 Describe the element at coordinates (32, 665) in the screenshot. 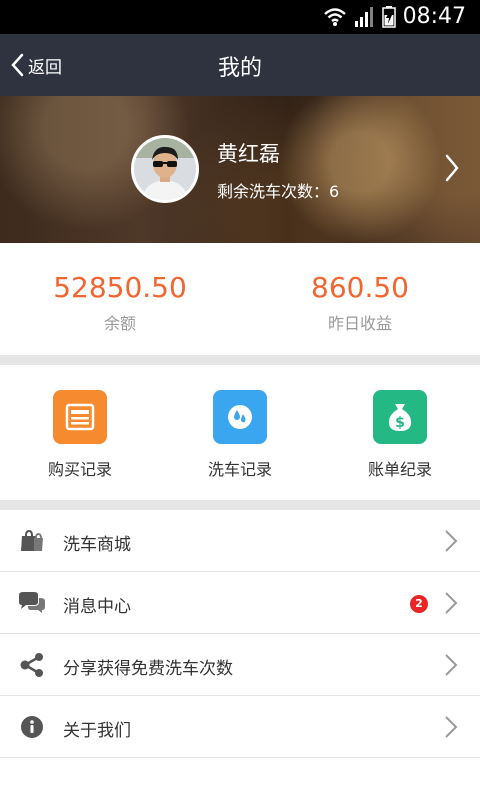

I see `share-icon` at that location.